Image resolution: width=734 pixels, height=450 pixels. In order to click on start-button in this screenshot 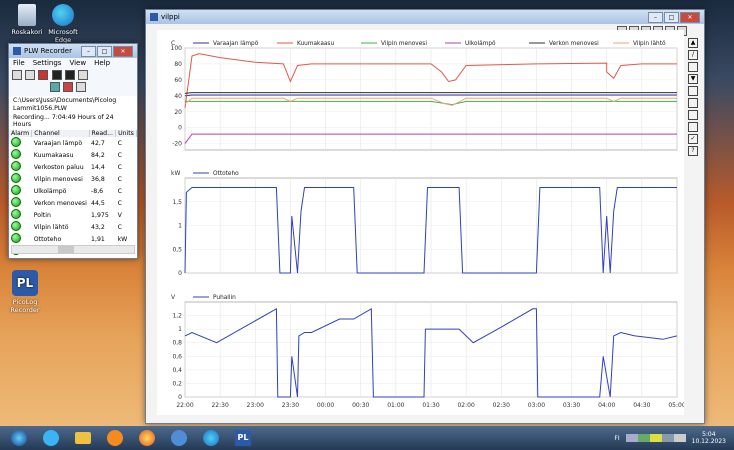, I will do `click(19, 438)`.